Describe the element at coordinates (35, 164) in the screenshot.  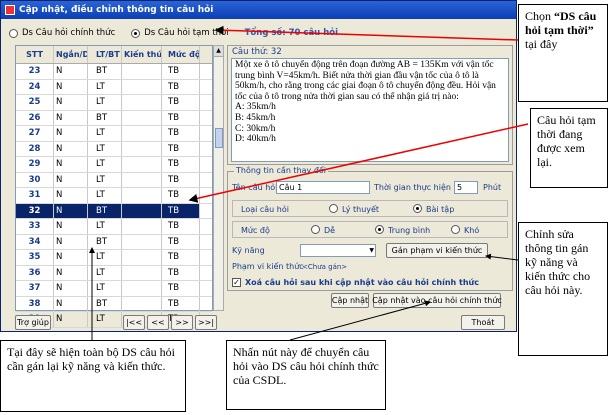
I see `cell-stt: 29` at that location.